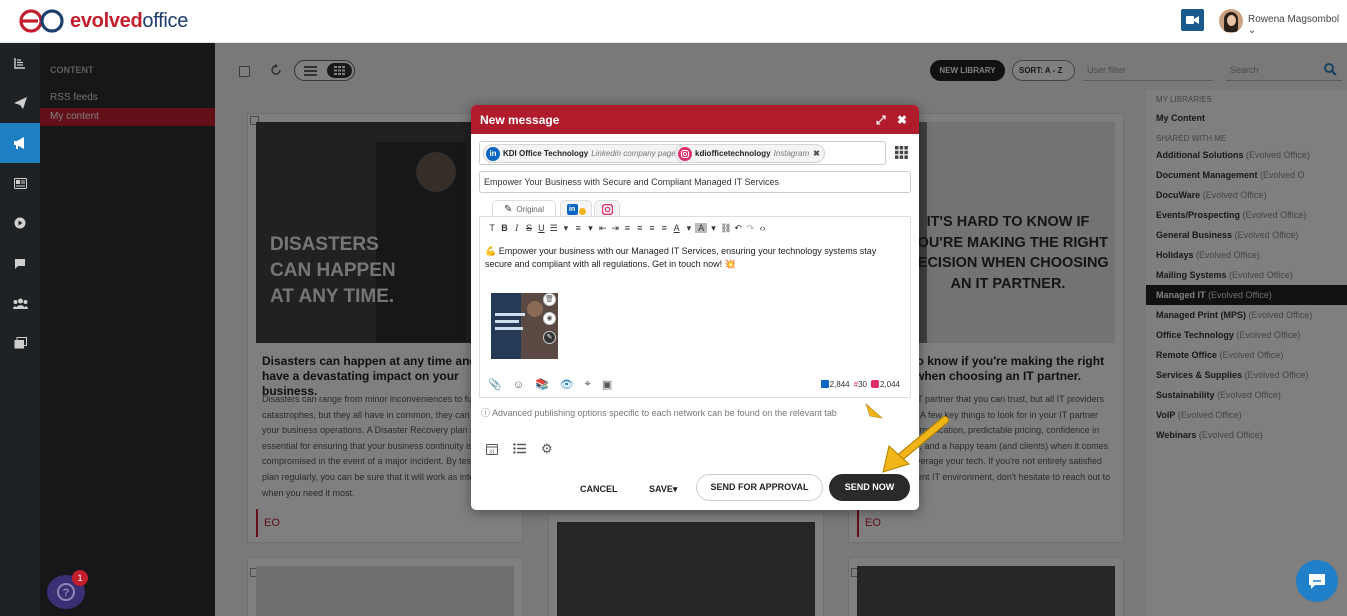 The width and height of the screenshot is (1347, 616). I want to click on media-gallery-icon: ▣, so click(607, 384).